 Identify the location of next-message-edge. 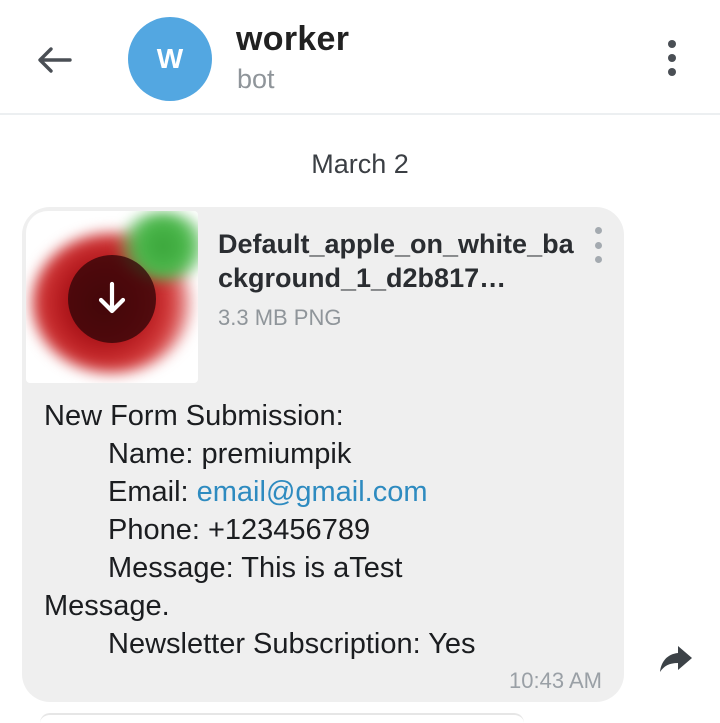
(282, 718).